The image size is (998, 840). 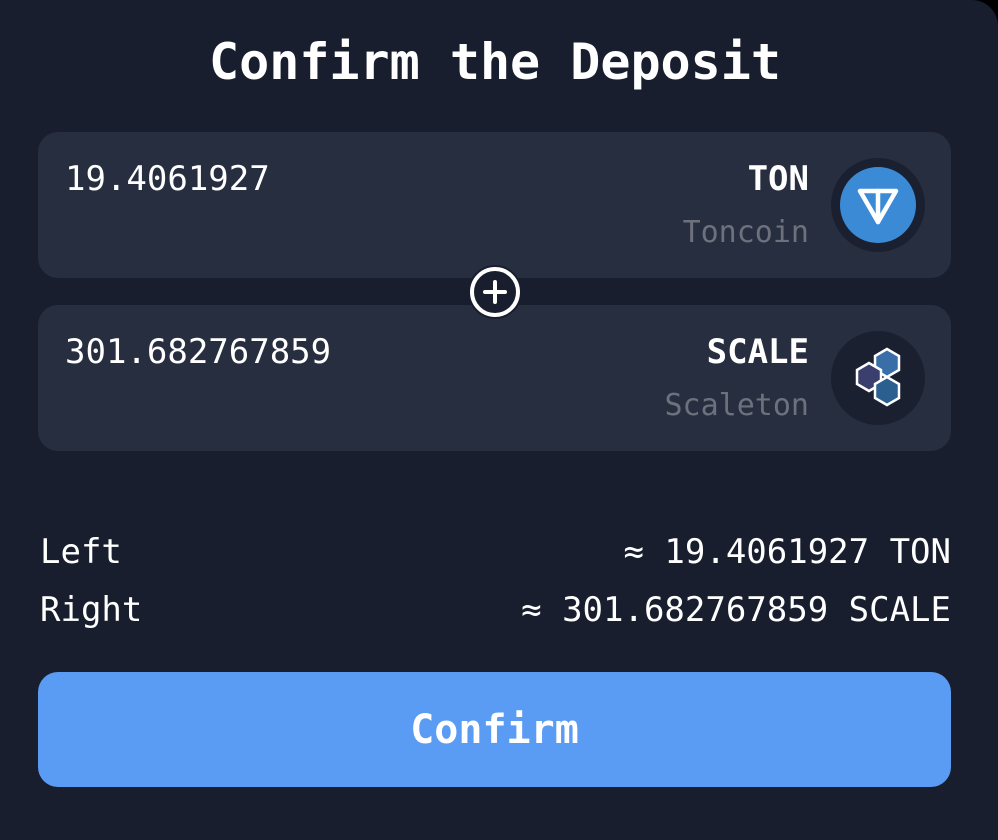 What do you see at coordinates (787, 552) in the screenshot?
I see `summary-value-left: ≈ 19.4061927 TON` at bounding box center [787, 552].